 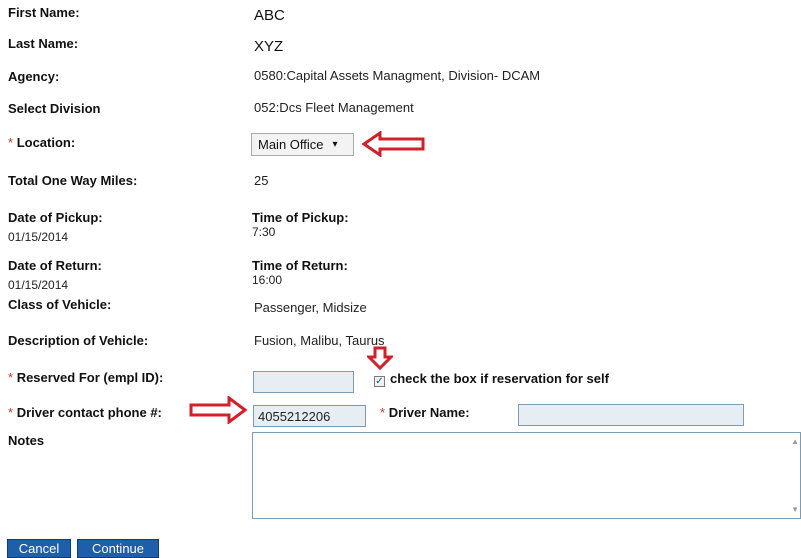 I want to click on vehicle-class-label: Class of Vehicle:, so click(x=60, y=304).